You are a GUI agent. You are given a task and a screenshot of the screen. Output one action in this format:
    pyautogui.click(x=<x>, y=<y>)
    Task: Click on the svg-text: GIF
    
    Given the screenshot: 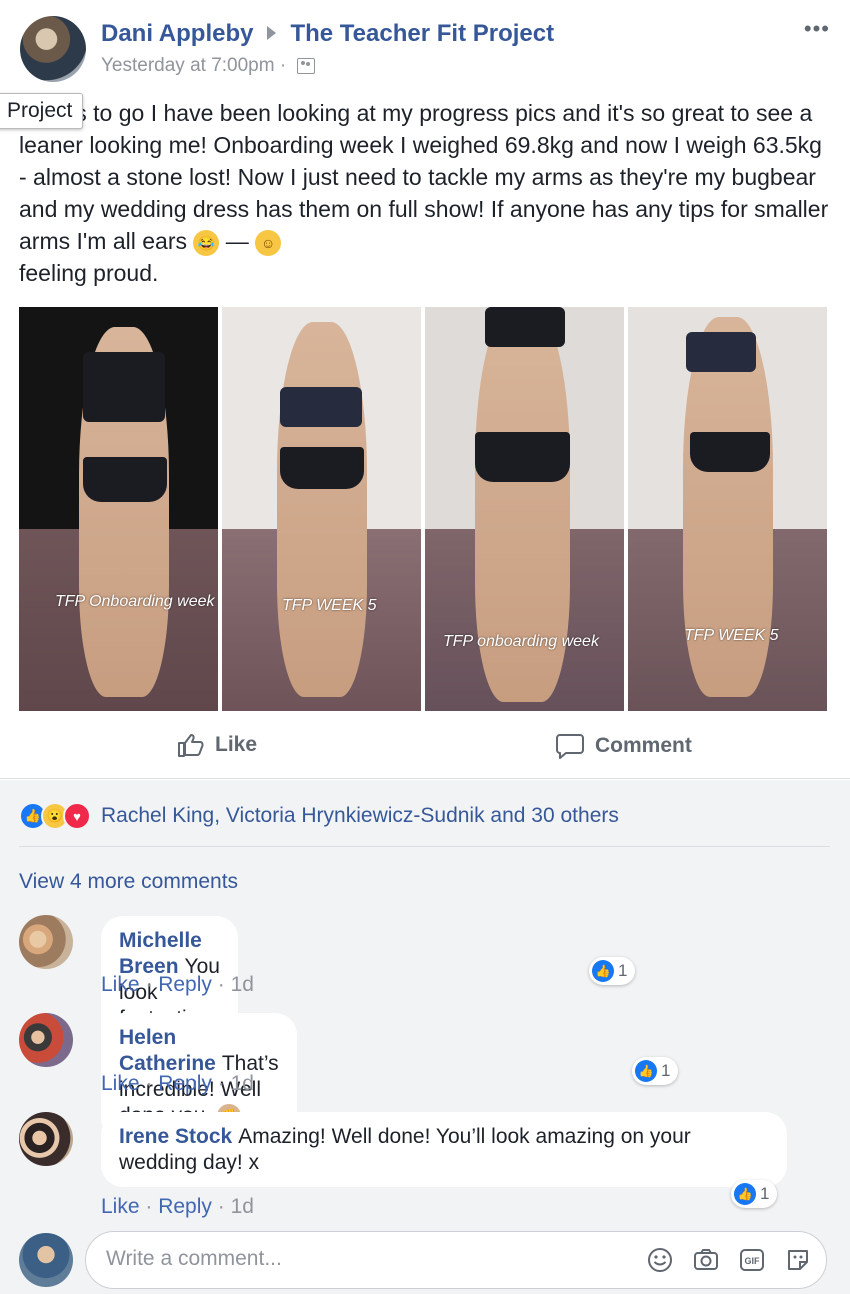 What is the action you would take?
    pyautogui.click(x=753, y=1261)
    